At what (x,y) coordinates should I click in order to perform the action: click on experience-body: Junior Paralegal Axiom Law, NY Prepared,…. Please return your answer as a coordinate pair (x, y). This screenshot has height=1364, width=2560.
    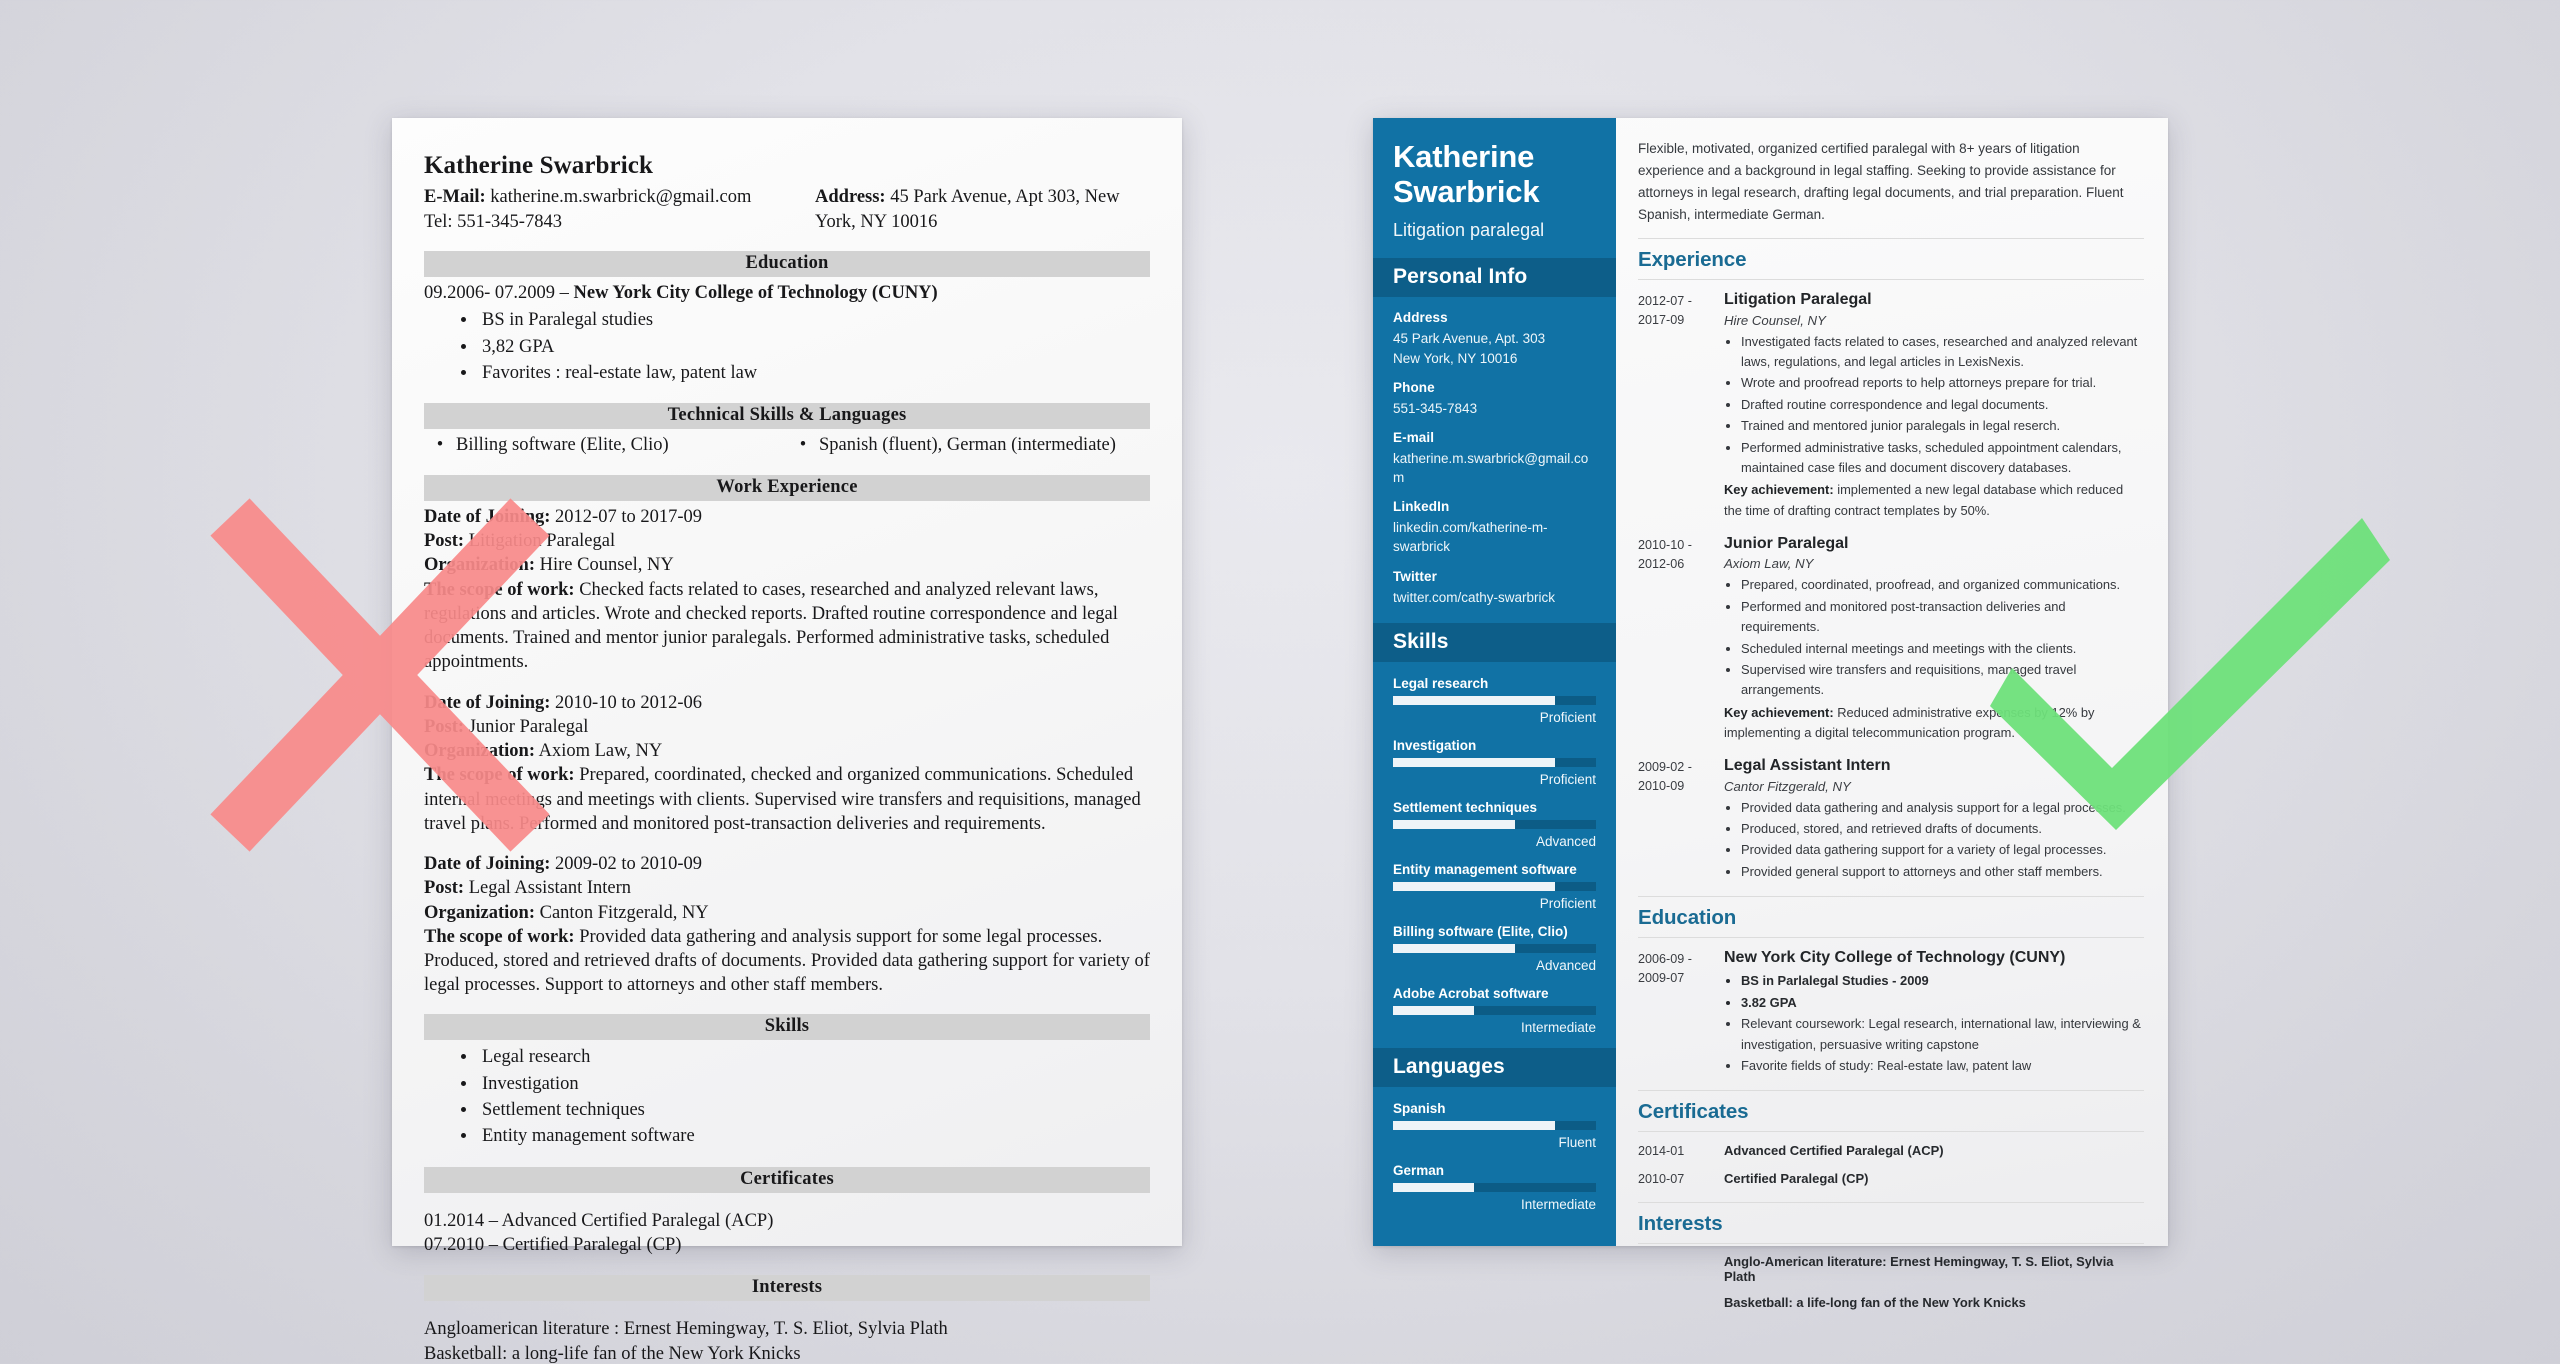
    Looking at the image, I should click on (1934, 638).